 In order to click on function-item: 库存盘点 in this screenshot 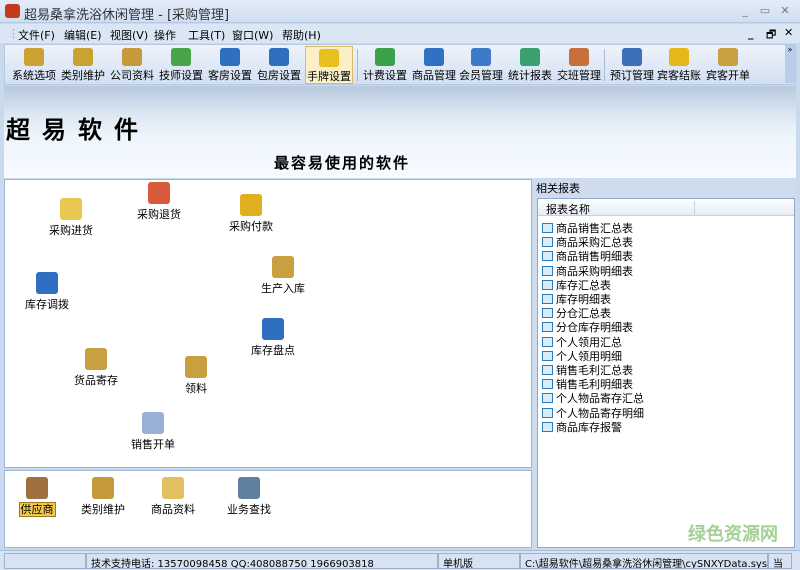, I will do `click(273, 338)`.